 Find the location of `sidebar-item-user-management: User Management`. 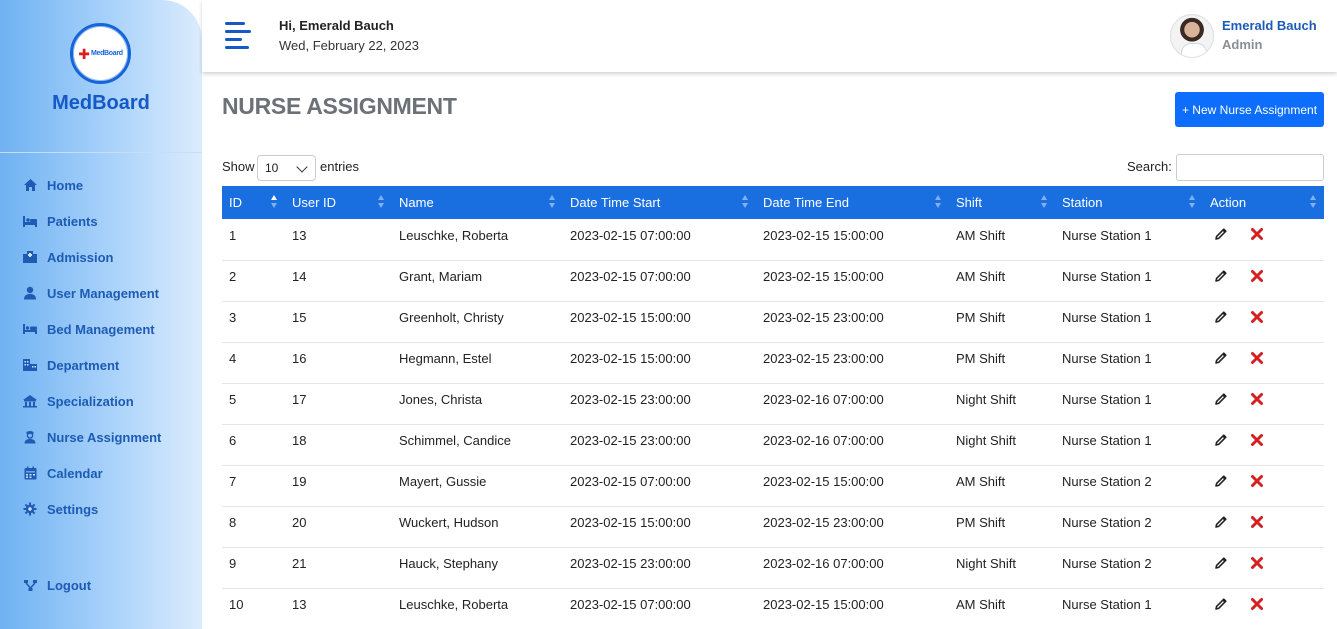

sidebar-item-user-management: User Management is located at coordinates (90, 293).